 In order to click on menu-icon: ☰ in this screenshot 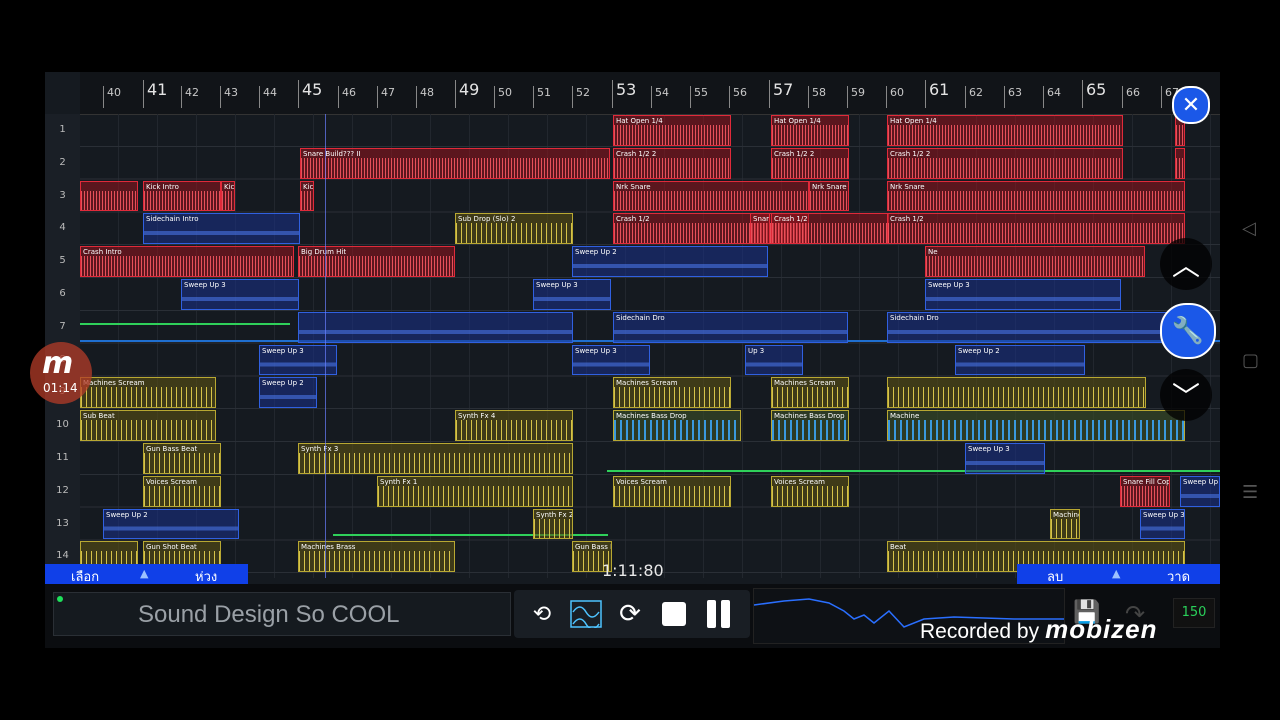, I will do `click(1250, 492)`.